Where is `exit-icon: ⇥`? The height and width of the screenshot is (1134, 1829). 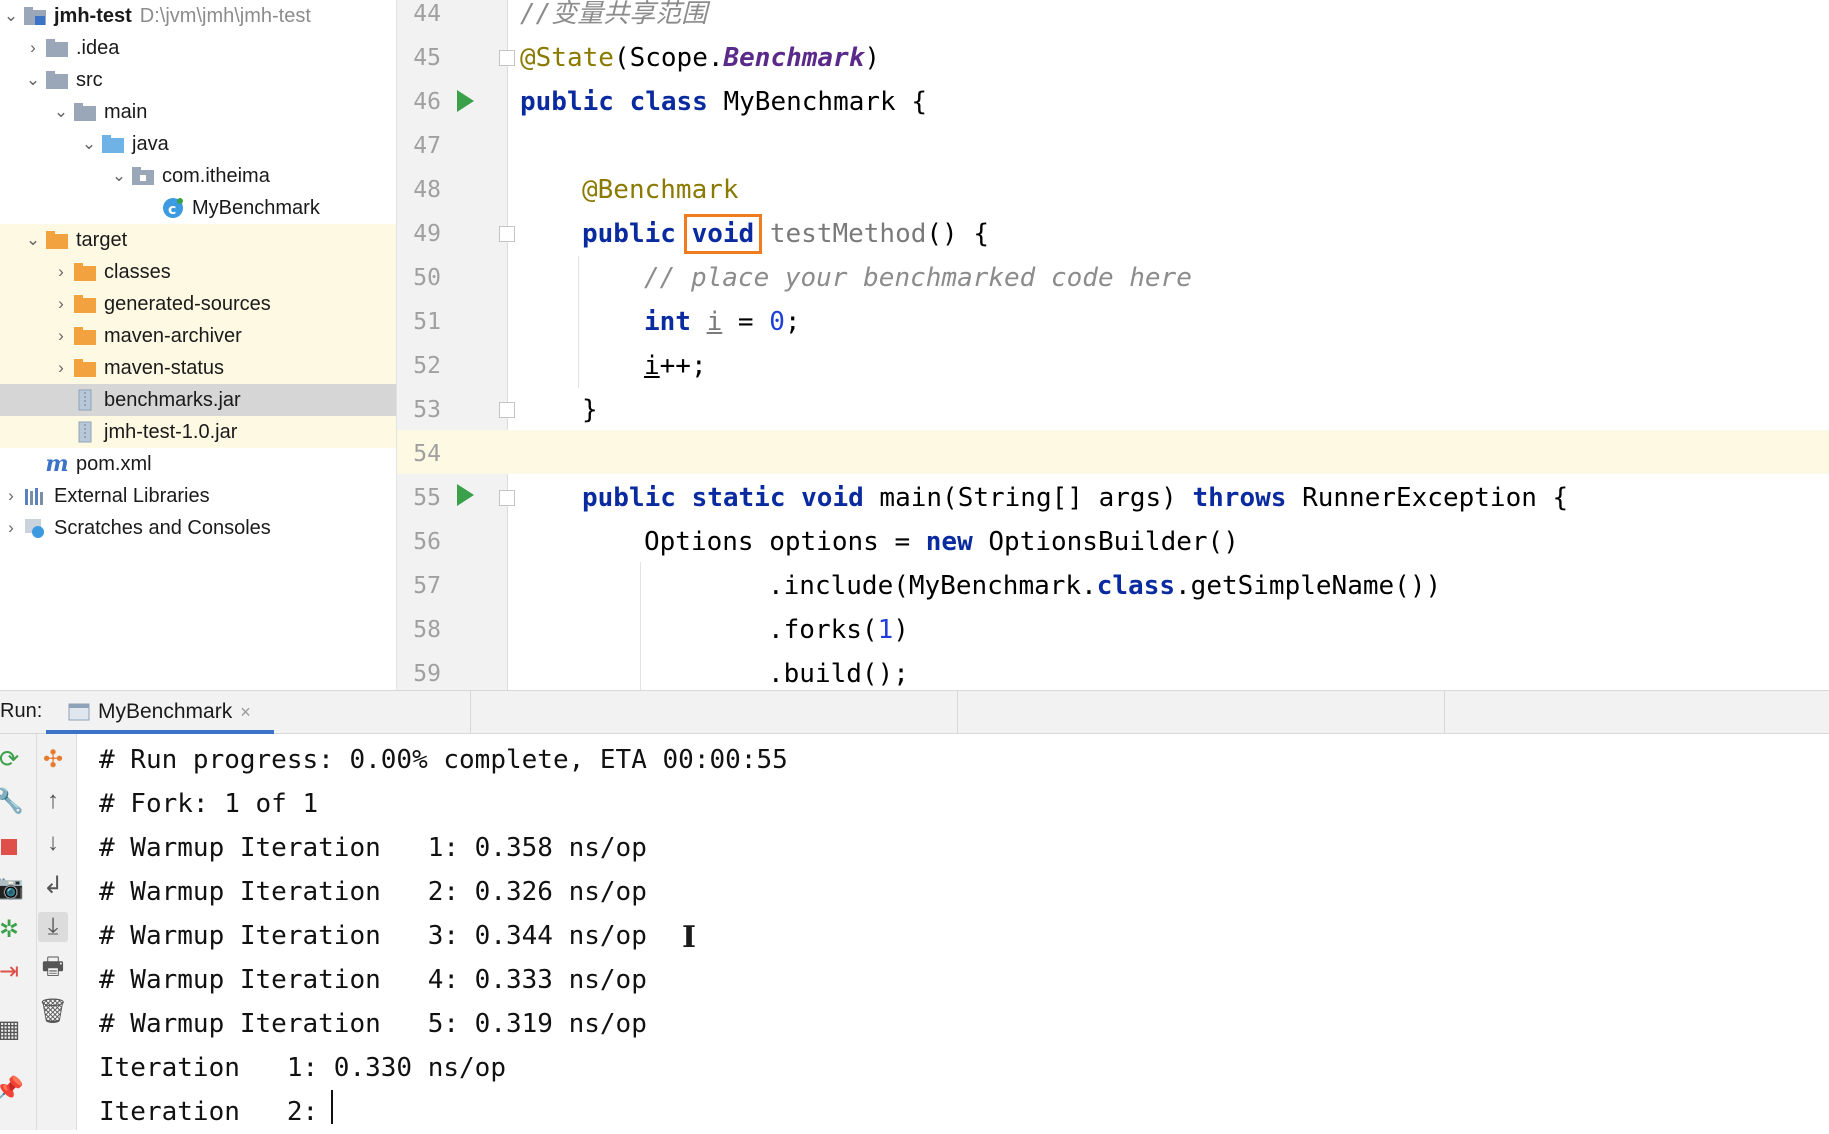
exit-icon: ⇥ is located at coordinates (12, 971).